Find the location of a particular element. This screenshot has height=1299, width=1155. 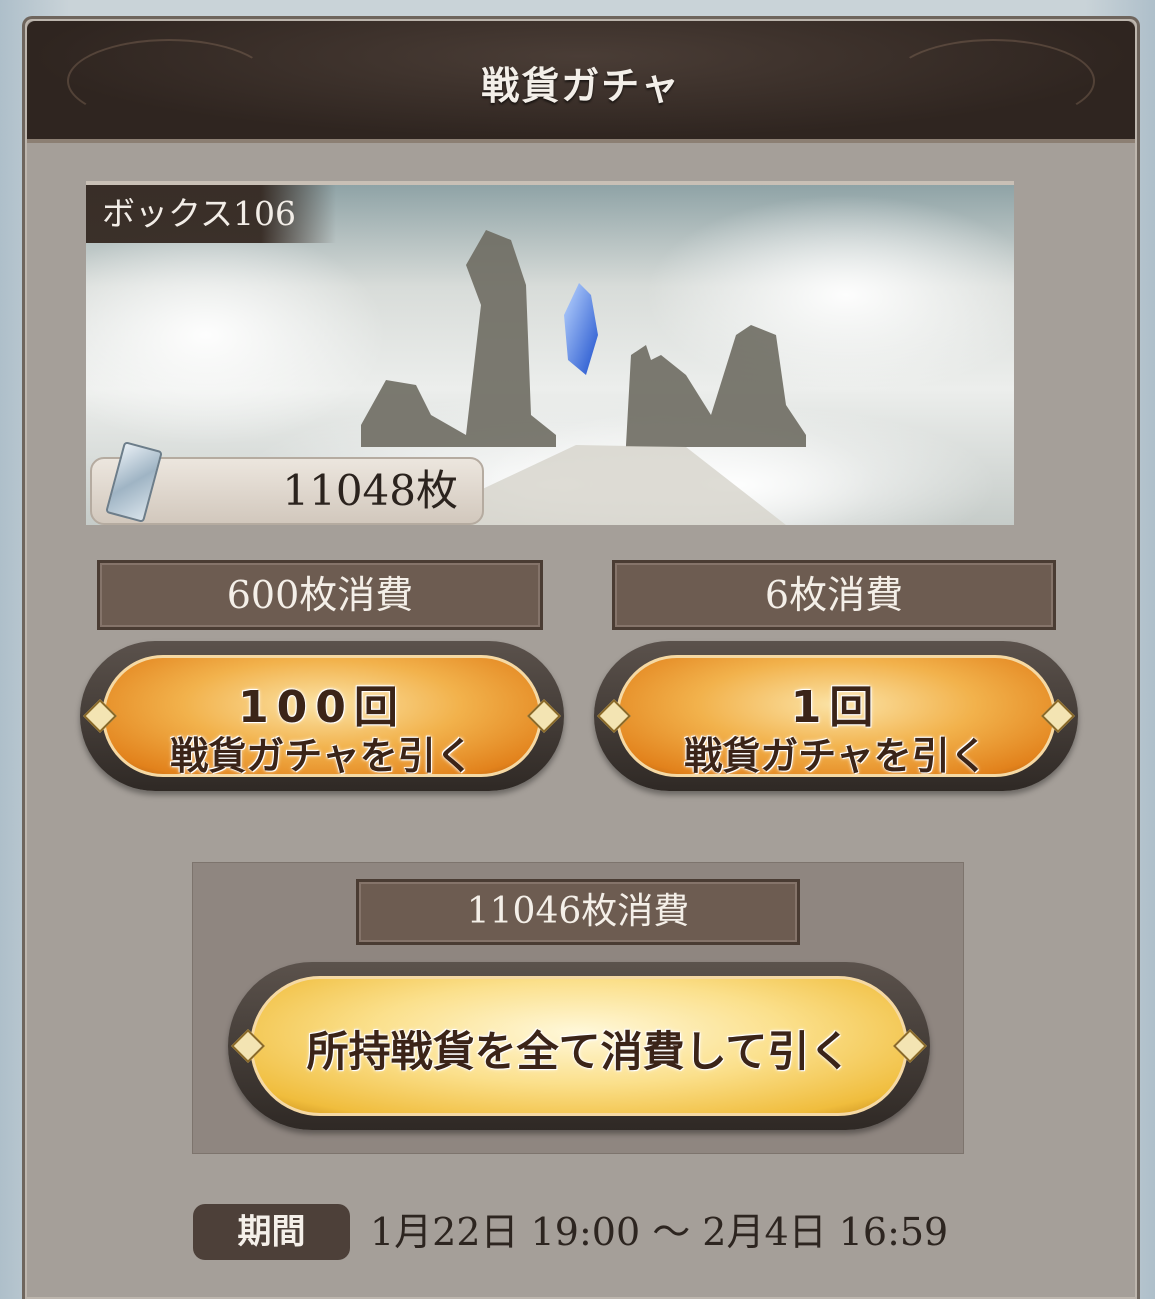

draw-1-label: 戦貨ガチャを引く is located at coordinates (836, 756).